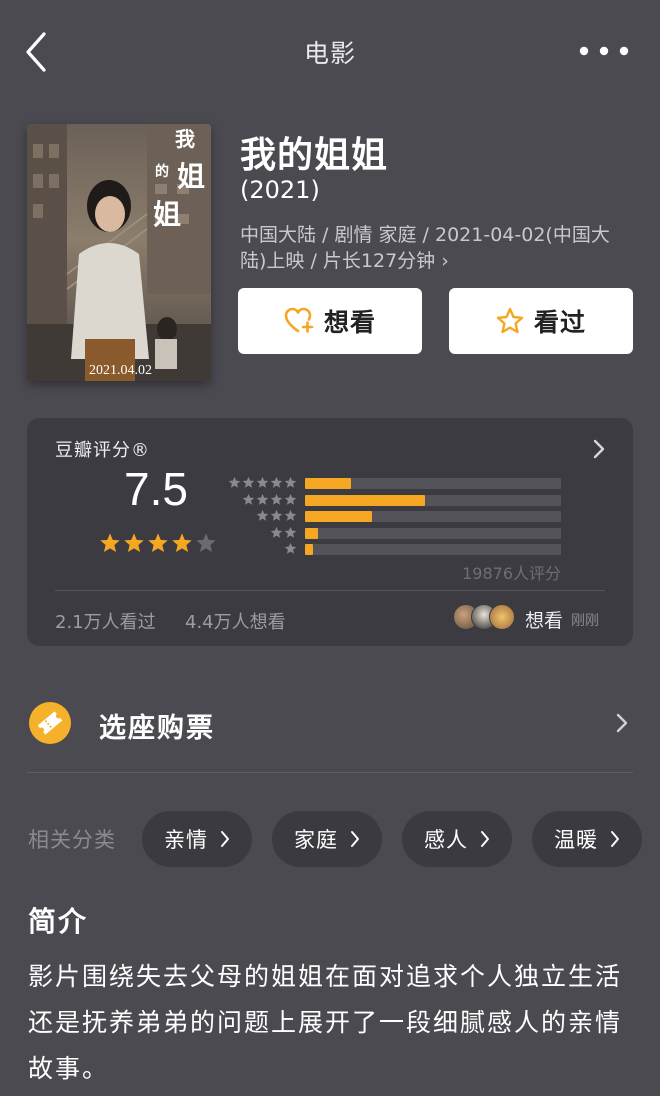  What do you see at coordinates (280, 190) in the screenshot?
I see `movie-year: (2021)` at bounding box center [280, 190].